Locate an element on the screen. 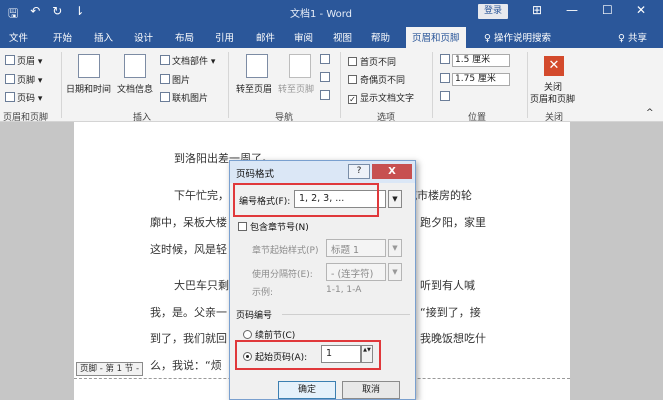 The height and width of the screenshot is (400, 663). online-picture-label: 联机图片 is located at coordinates (190, 99).